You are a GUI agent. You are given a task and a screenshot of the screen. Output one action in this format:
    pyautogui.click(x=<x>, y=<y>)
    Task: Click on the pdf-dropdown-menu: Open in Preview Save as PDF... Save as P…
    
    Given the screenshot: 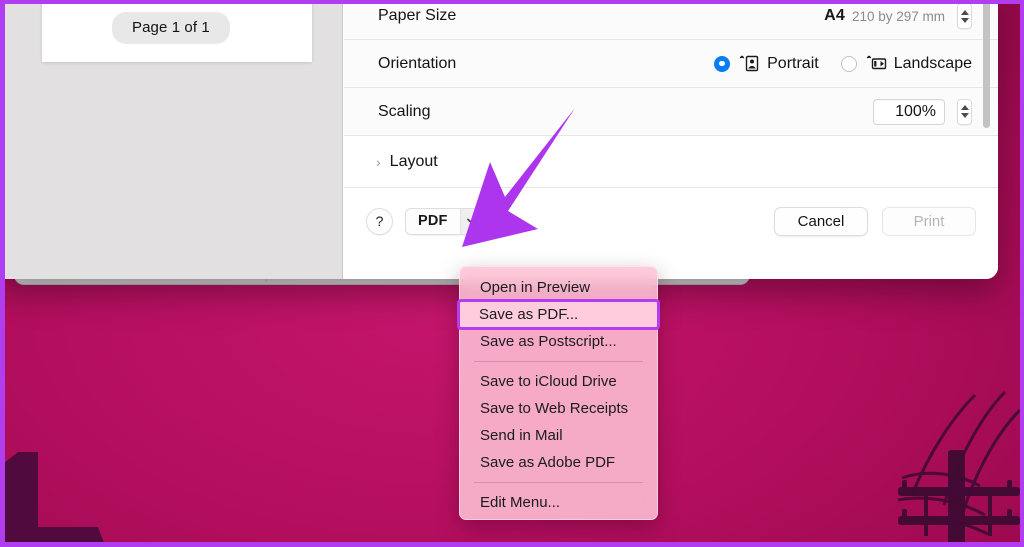 What is the action you would take?
    pyautogui.click(x=558, y=393)
    